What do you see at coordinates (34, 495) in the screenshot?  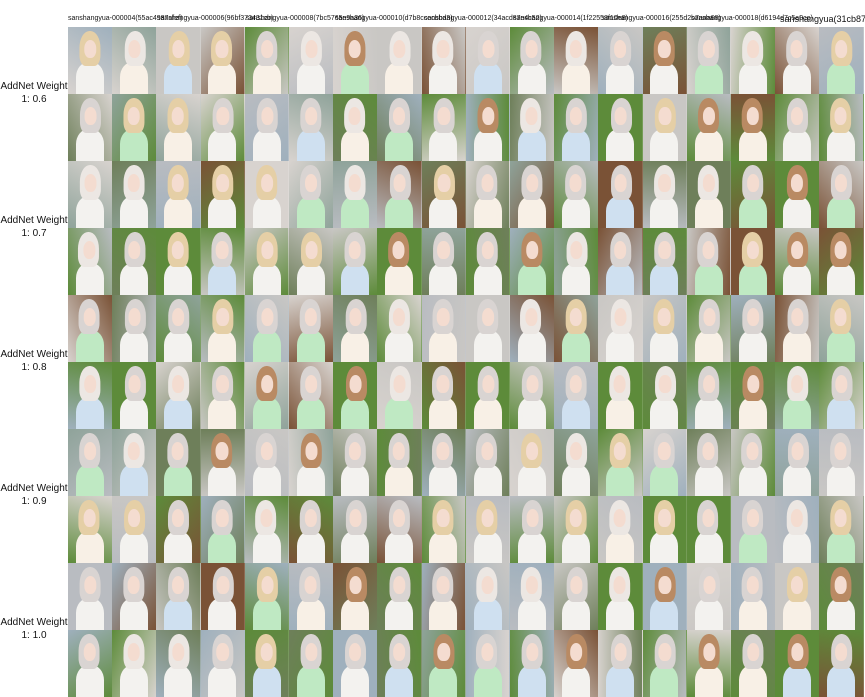 I see `row-label: AddNet Weight 1: 0.9` at bounding box center [34, 495].